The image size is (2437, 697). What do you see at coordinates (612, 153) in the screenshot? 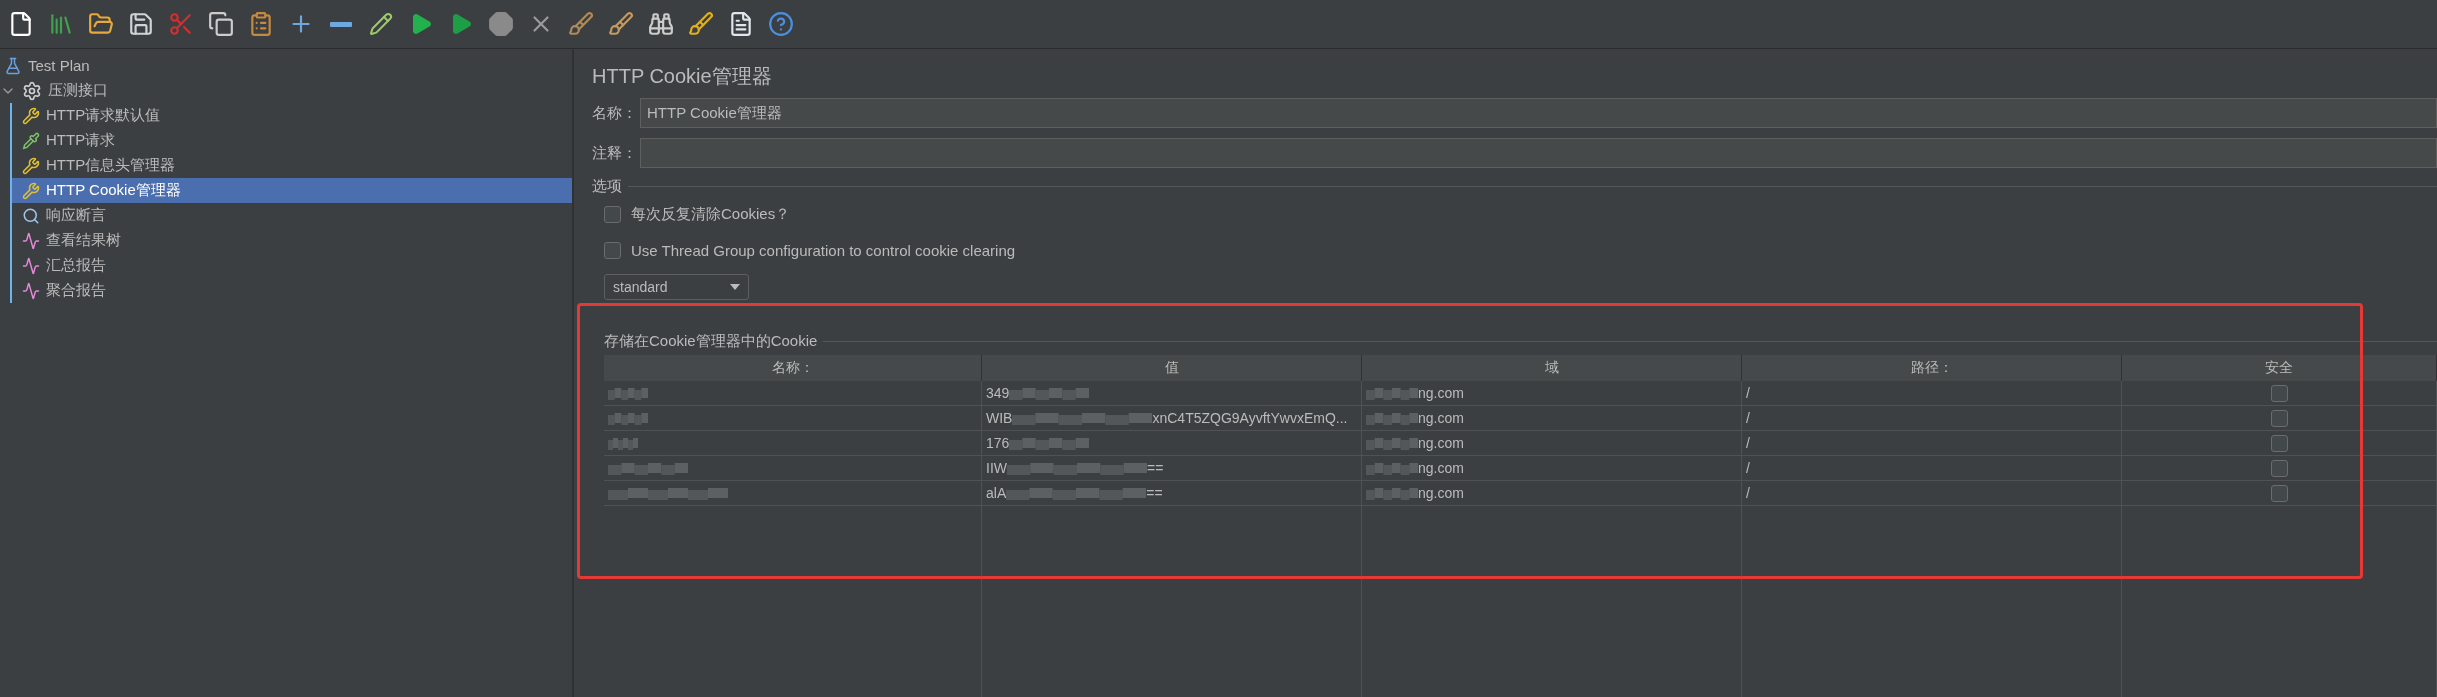
I see `field-label: 注释：` at bounding box center [612, 153].